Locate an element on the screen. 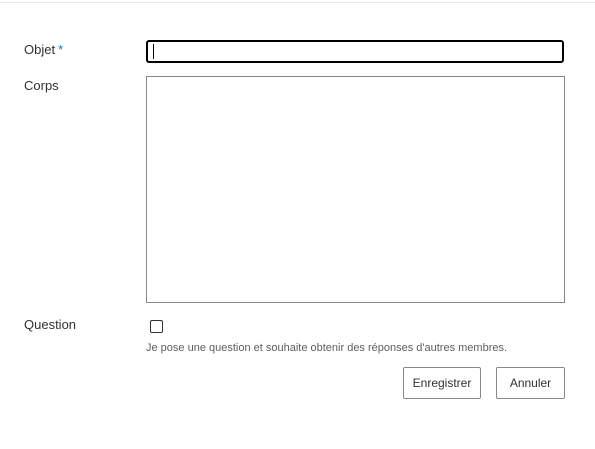 Image resolution: width=595 pixels, height=449 pixels. subject-label: Objet * is located at coordinates (43, 50).